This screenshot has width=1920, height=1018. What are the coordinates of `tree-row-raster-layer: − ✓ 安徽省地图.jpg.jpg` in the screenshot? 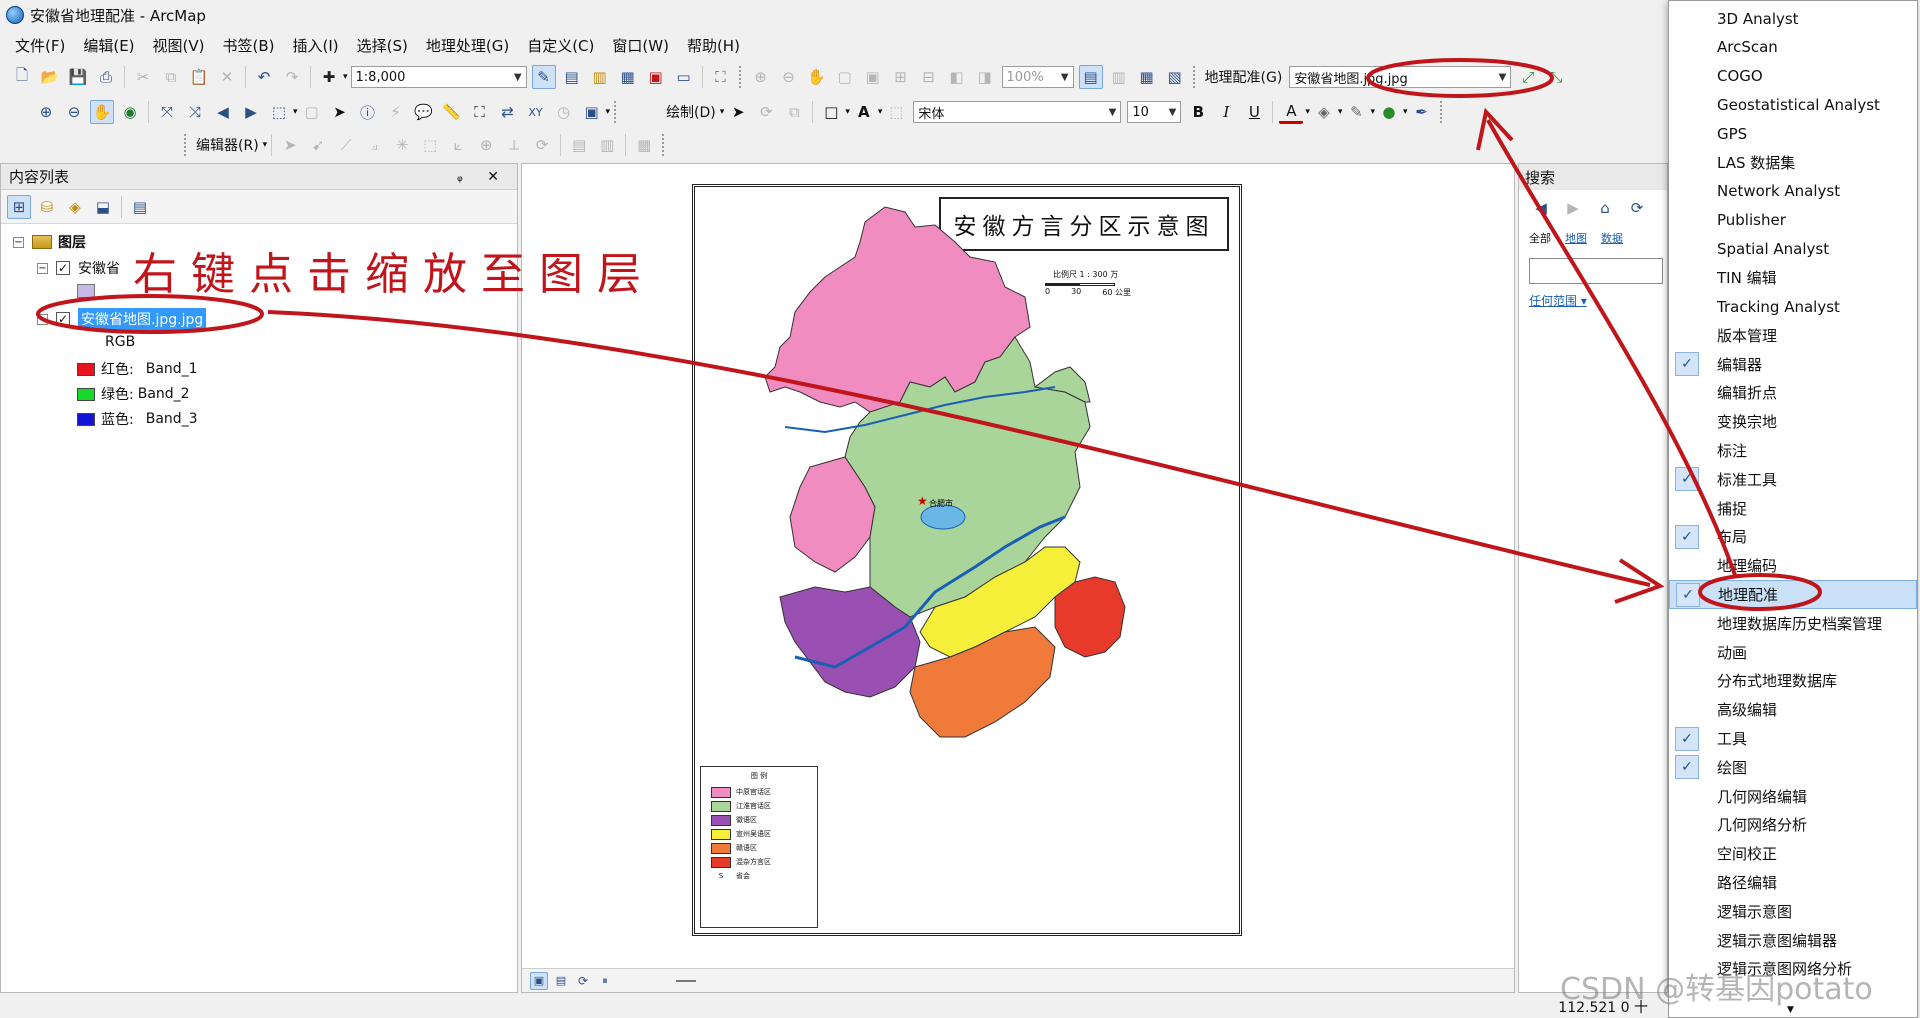 It's located at (122, 319).